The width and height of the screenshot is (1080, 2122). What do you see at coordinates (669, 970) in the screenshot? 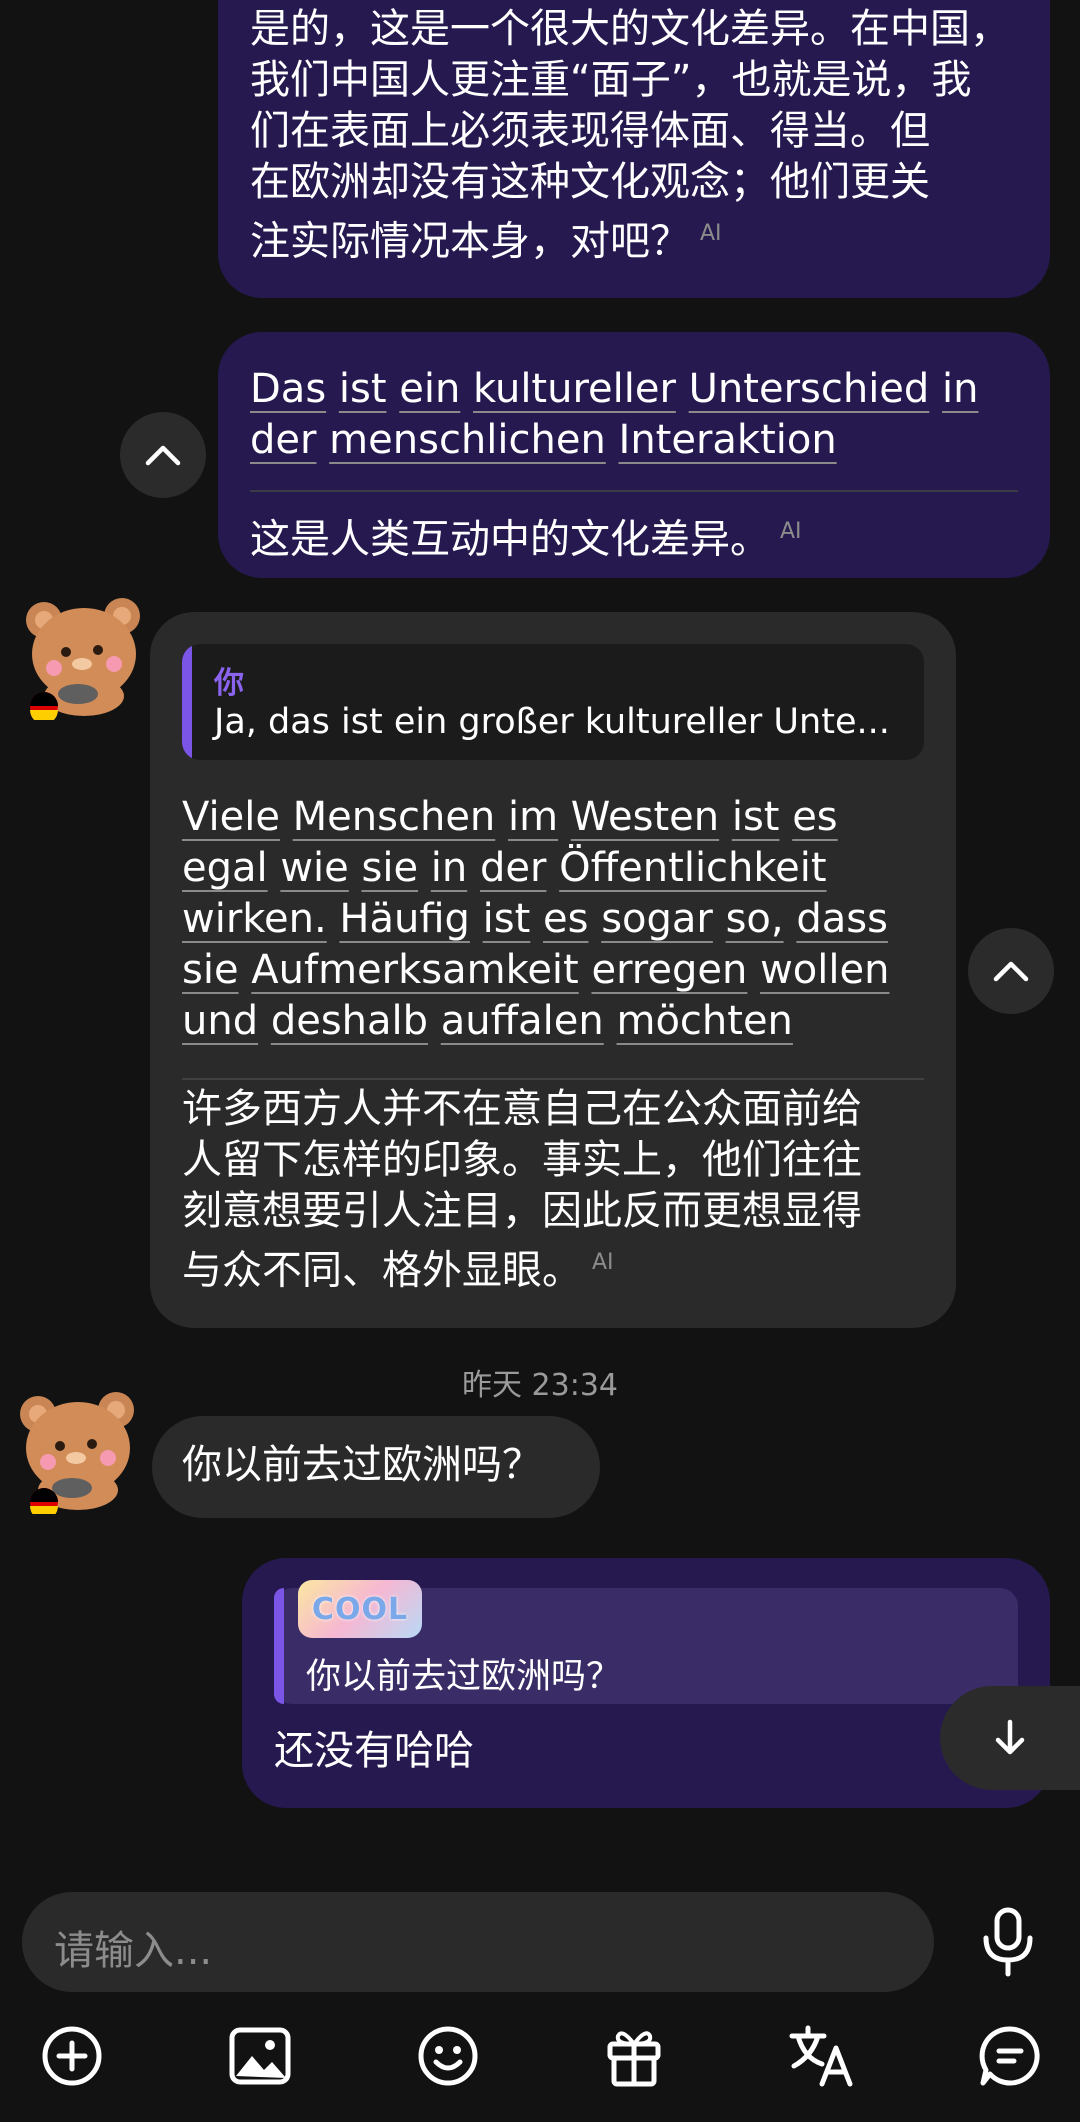
I see `translatable-word: erregen` at bounding box center [669, 970].